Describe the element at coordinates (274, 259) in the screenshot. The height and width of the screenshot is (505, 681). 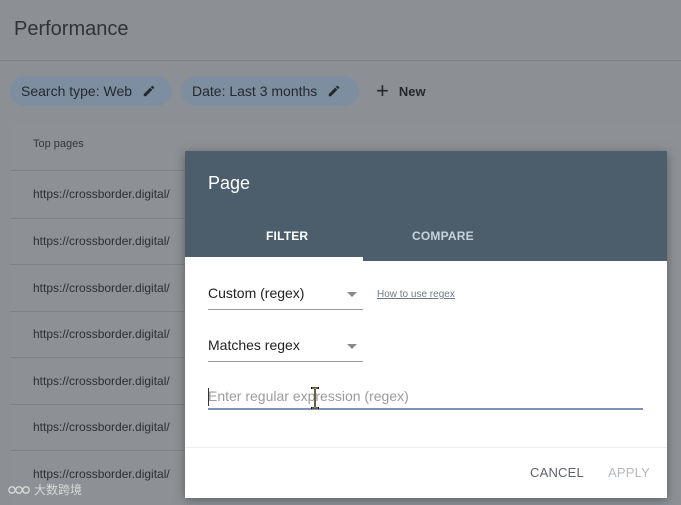
I see `active-tab-indicator` at that location.